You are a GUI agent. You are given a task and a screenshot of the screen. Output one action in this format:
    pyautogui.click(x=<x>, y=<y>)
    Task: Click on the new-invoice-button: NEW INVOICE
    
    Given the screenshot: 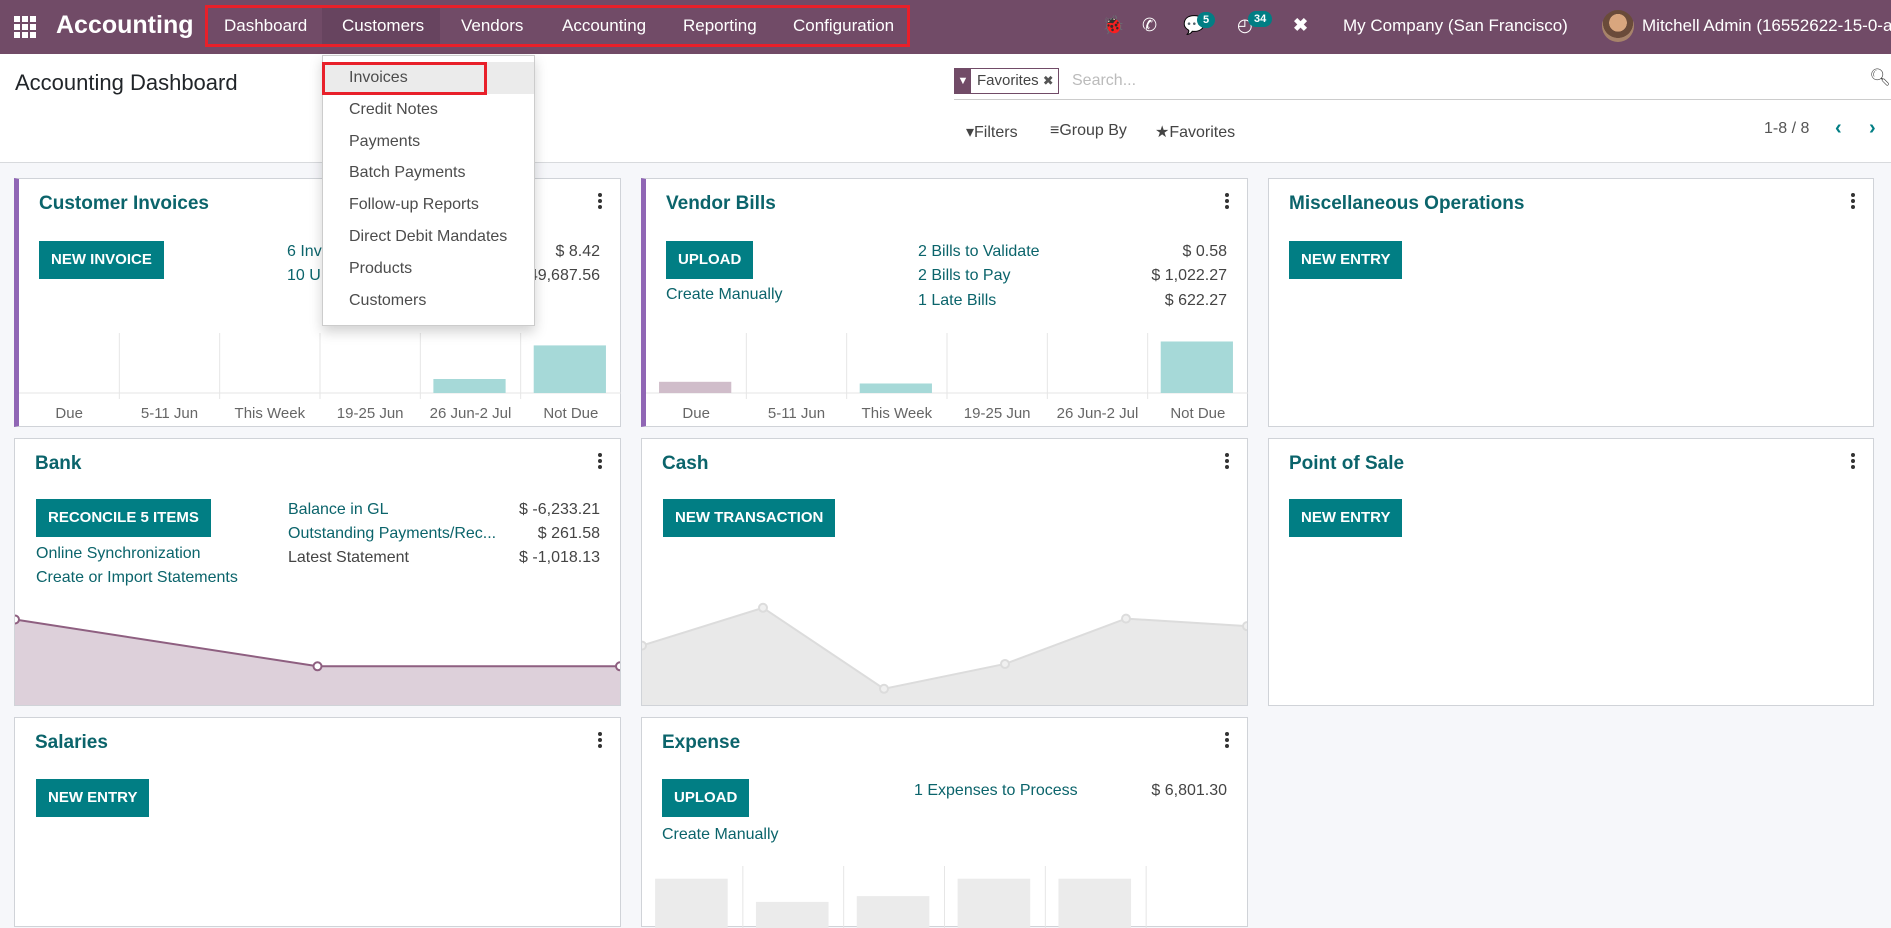 What is the action you would take?
    pyautogui.click(x=101, y=260)
    